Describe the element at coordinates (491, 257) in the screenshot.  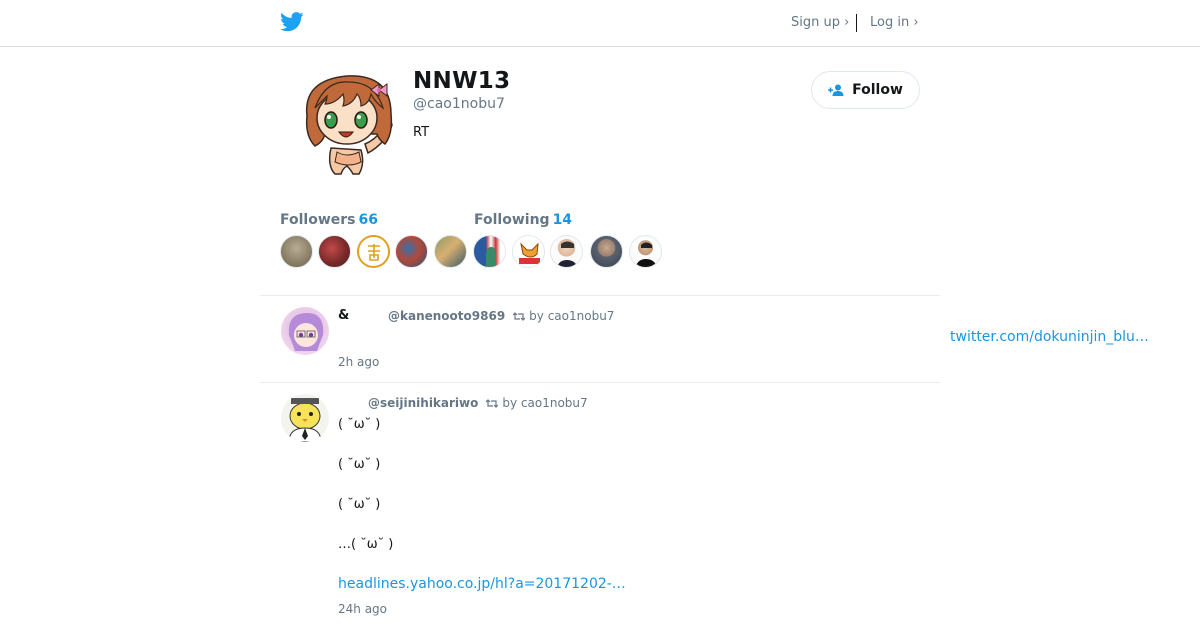
I see `statue-icon` at that location.